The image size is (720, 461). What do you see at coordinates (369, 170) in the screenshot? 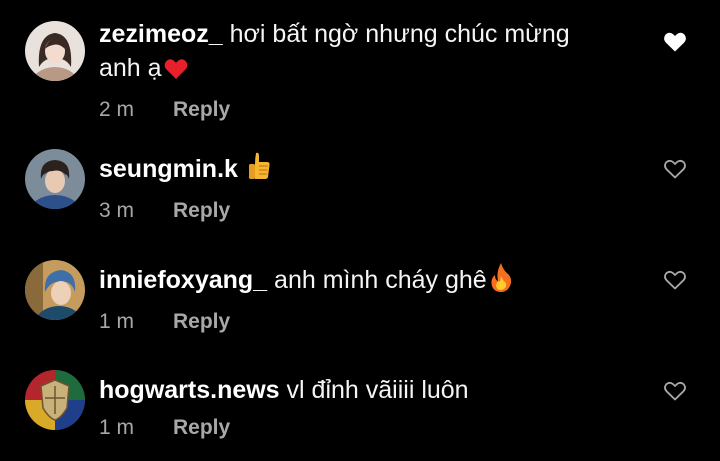
I see `comment-text-line: seungmin.k` at bounding box center [369, 170].